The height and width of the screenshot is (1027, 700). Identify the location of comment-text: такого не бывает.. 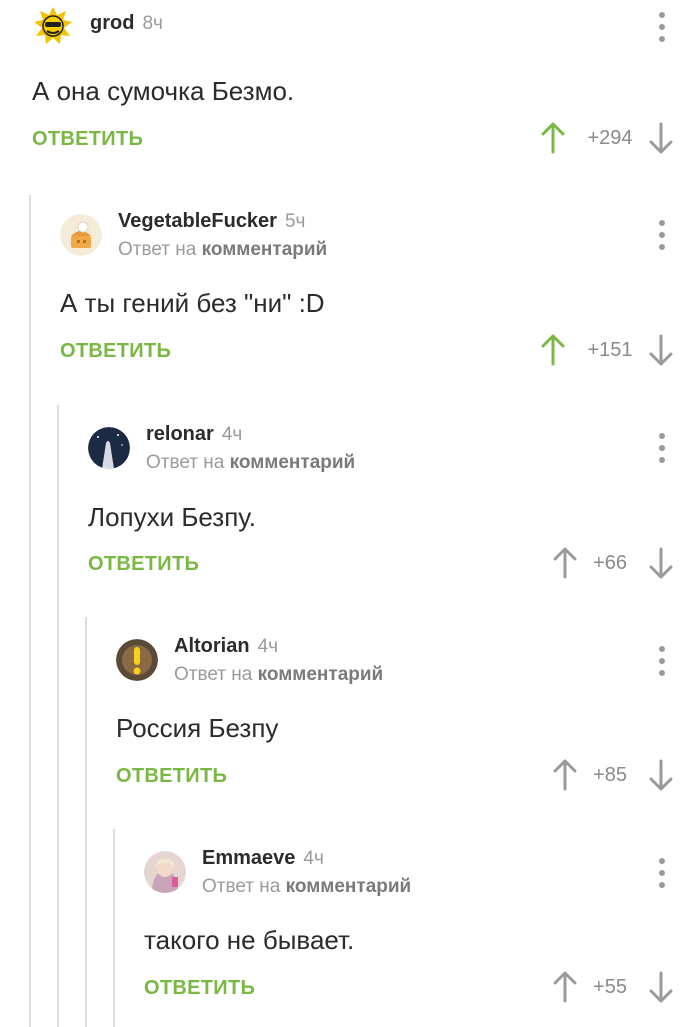
(249, 940).